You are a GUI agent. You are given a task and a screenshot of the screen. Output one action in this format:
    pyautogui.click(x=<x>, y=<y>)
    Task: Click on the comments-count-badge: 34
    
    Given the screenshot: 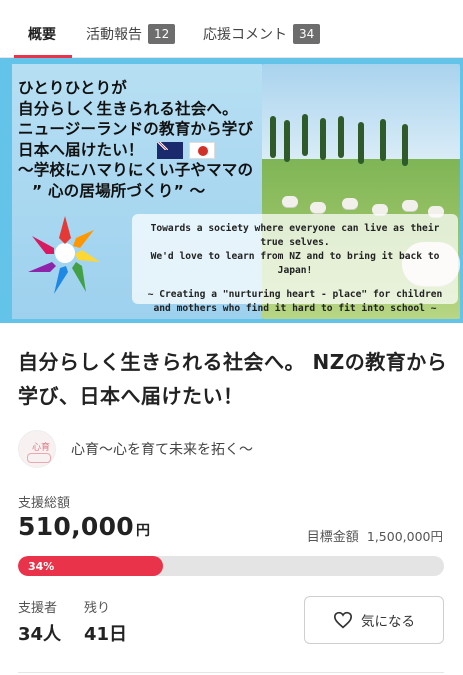 What is the action you would take?
    pyautogui.click(x=307, y=34)
    